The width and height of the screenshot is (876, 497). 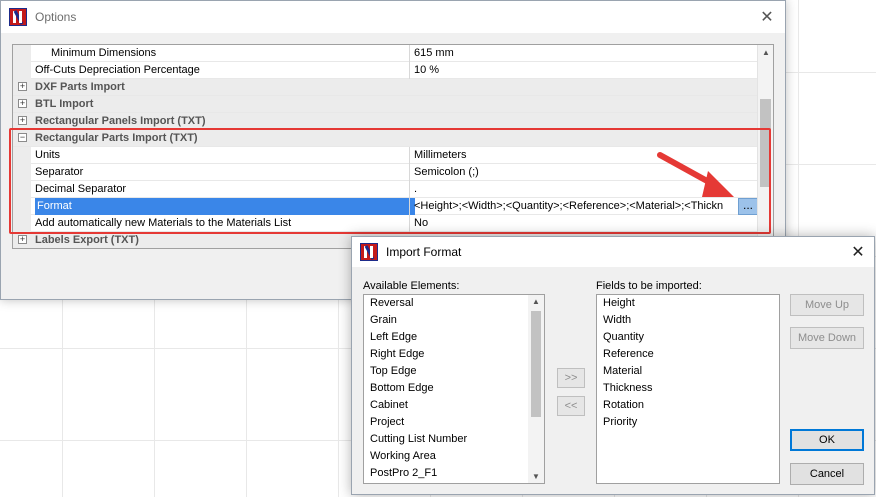 What do you see at coordinates (688, 337) in the screenshot?
I see `list-item: Quantity` at bounding box center [688, 337].